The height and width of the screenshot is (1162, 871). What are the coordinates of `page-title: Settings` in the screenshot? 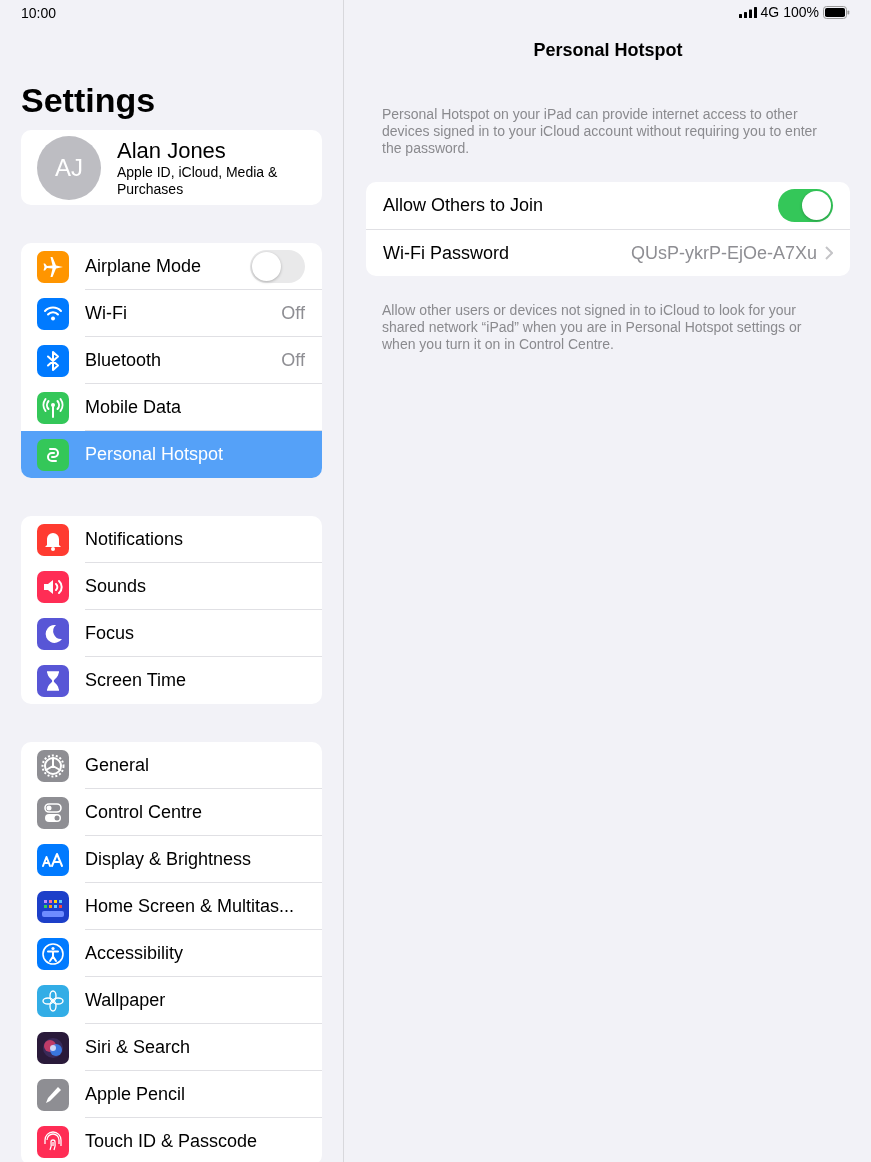 It's located at (89, 100).